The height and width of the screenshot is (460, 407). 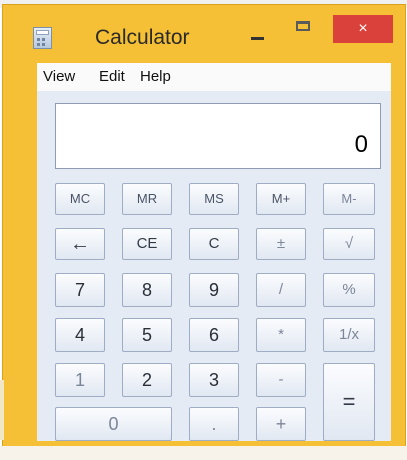 What do you see at coordinates (214, 380) in the screenshot?
I see `digit-3-button: 3` at bounding box center [214, 380].